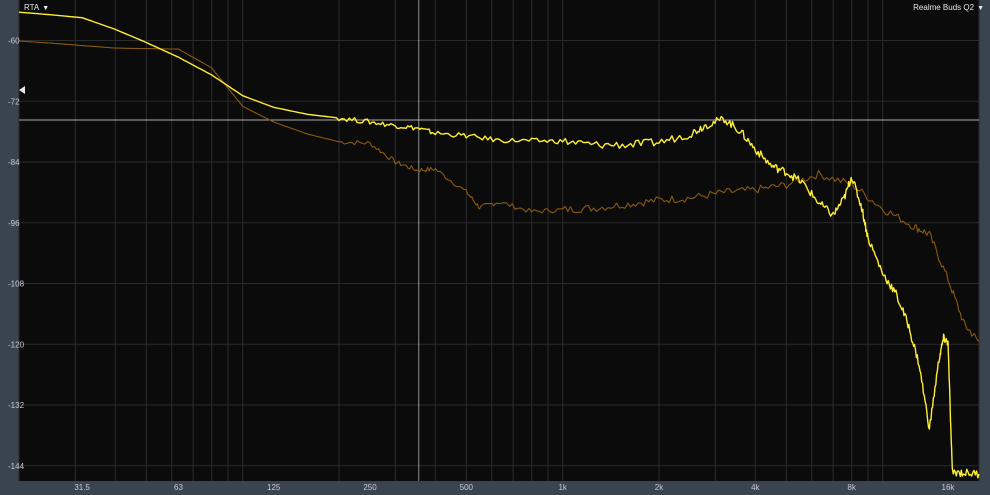 The image size is (990, 495). I want to click on x-tick-label: 1k, so click(562, 487).